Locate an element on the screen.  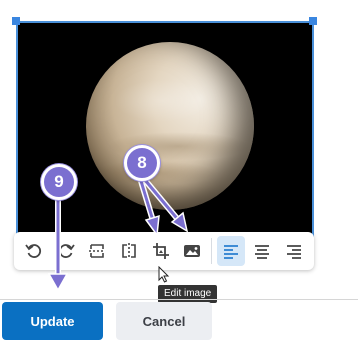
selection-border-right is located at coordinates (313, 137).